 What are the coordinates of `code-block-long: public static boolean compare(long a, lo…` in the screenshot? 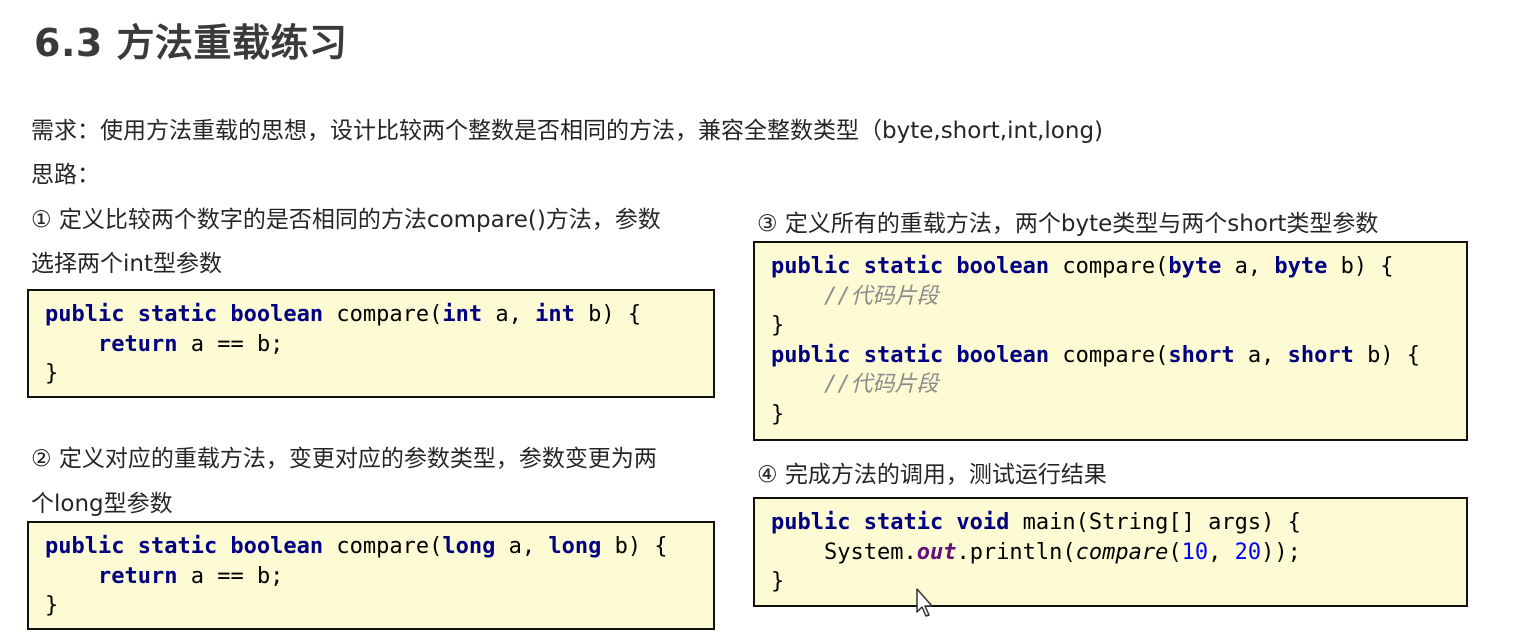 It's located at (371, 575).